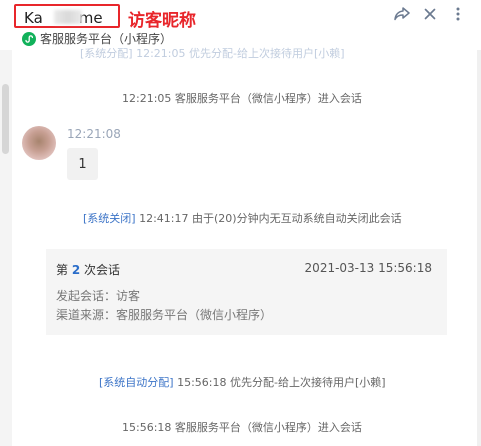 This screenshot has width=481, height=446. I want to click on system-message-assign: [系统自动分配] 15:56:18 优先分配-给上次接待用户[小赖], so click(242, 382).